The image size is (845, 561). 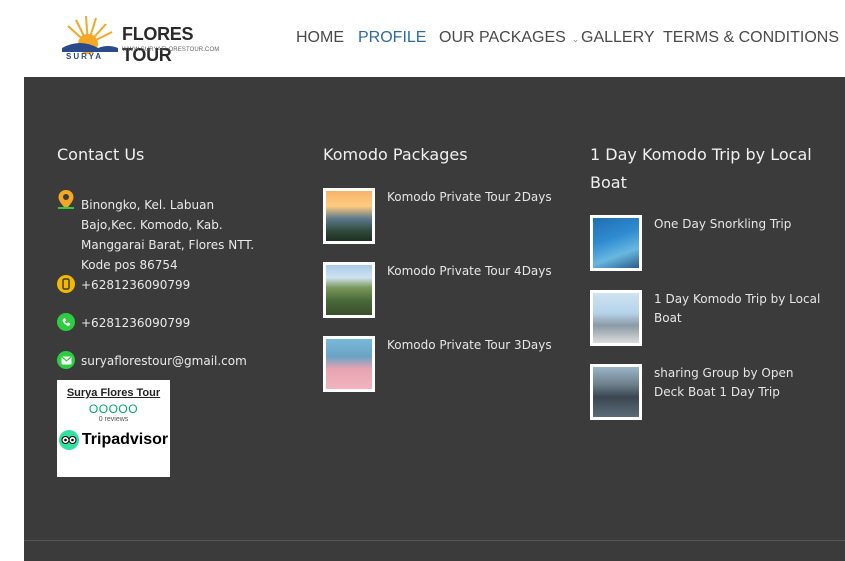 I want to click on contact-email: suryaflorestour@gmail.com, so click(x=152, y=361).